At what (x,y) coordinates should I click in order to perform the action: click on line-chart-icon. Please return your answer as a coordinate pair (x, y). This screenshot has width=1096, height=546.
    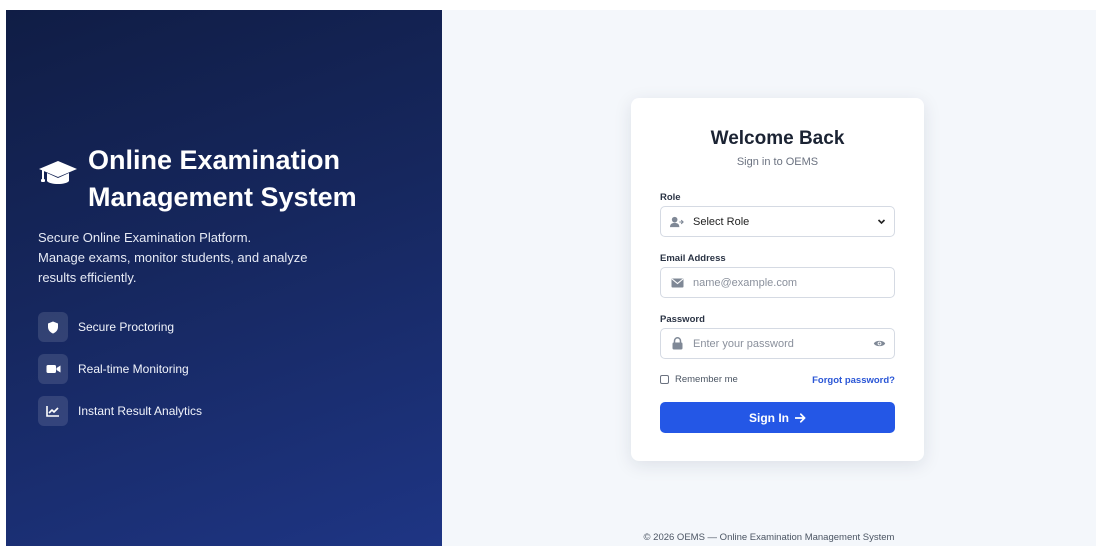
    Looking at the image, I should click on (52, 411).